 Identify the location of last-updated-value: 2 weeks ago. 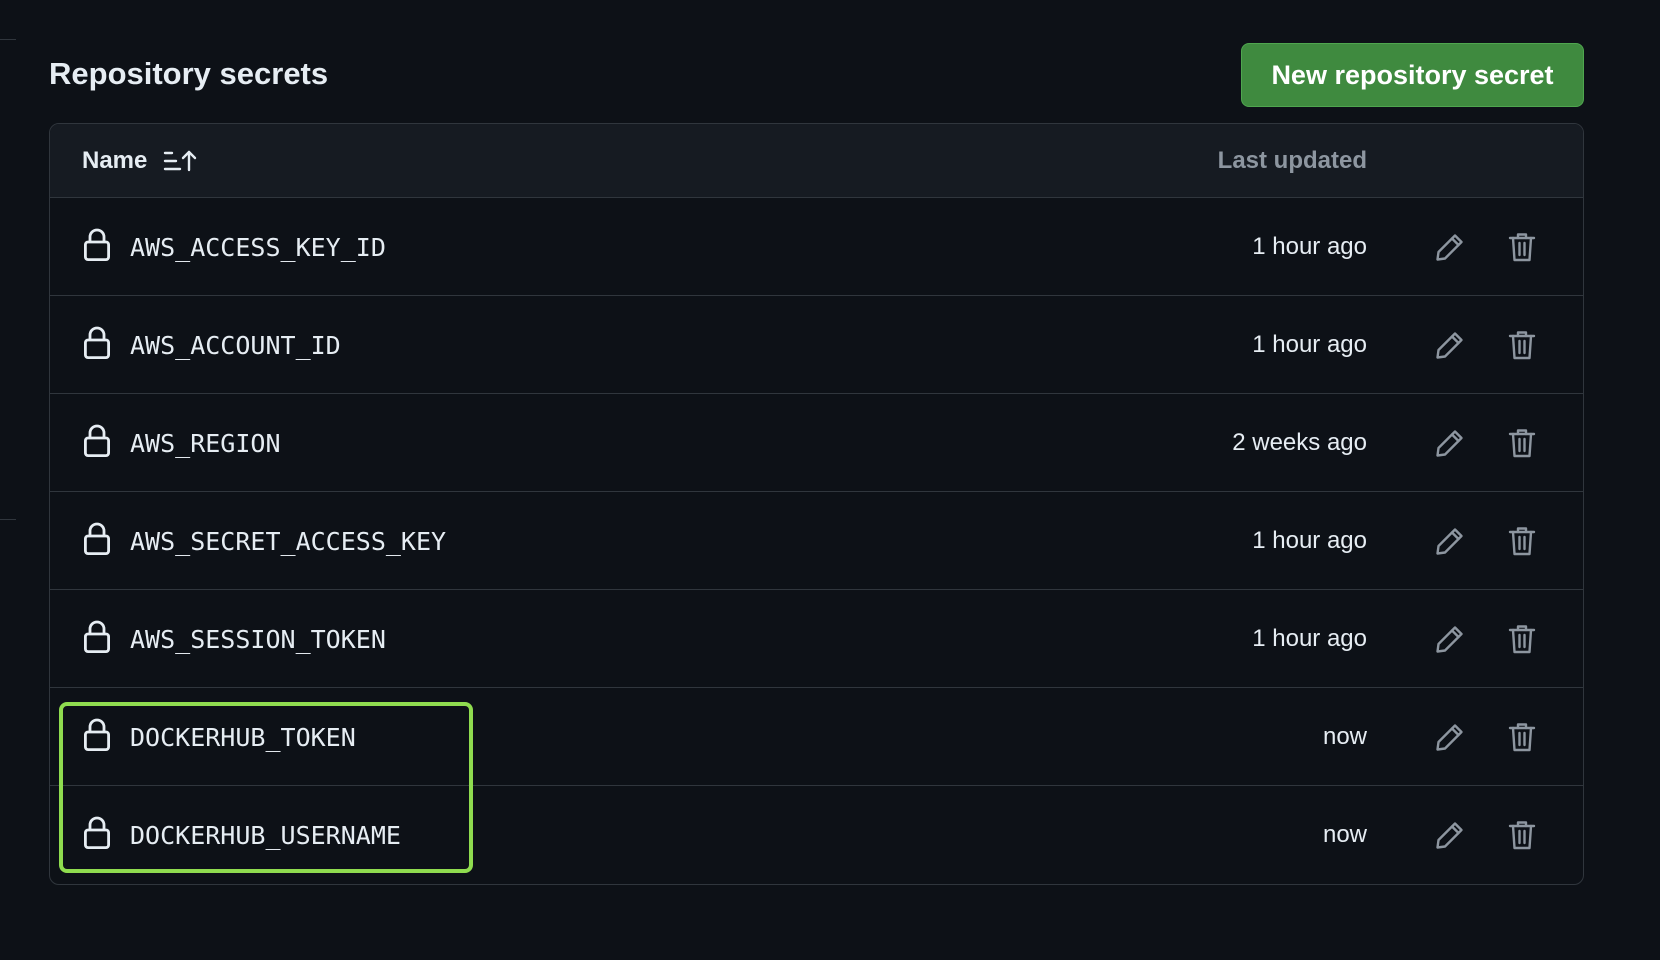
(1299, 442).